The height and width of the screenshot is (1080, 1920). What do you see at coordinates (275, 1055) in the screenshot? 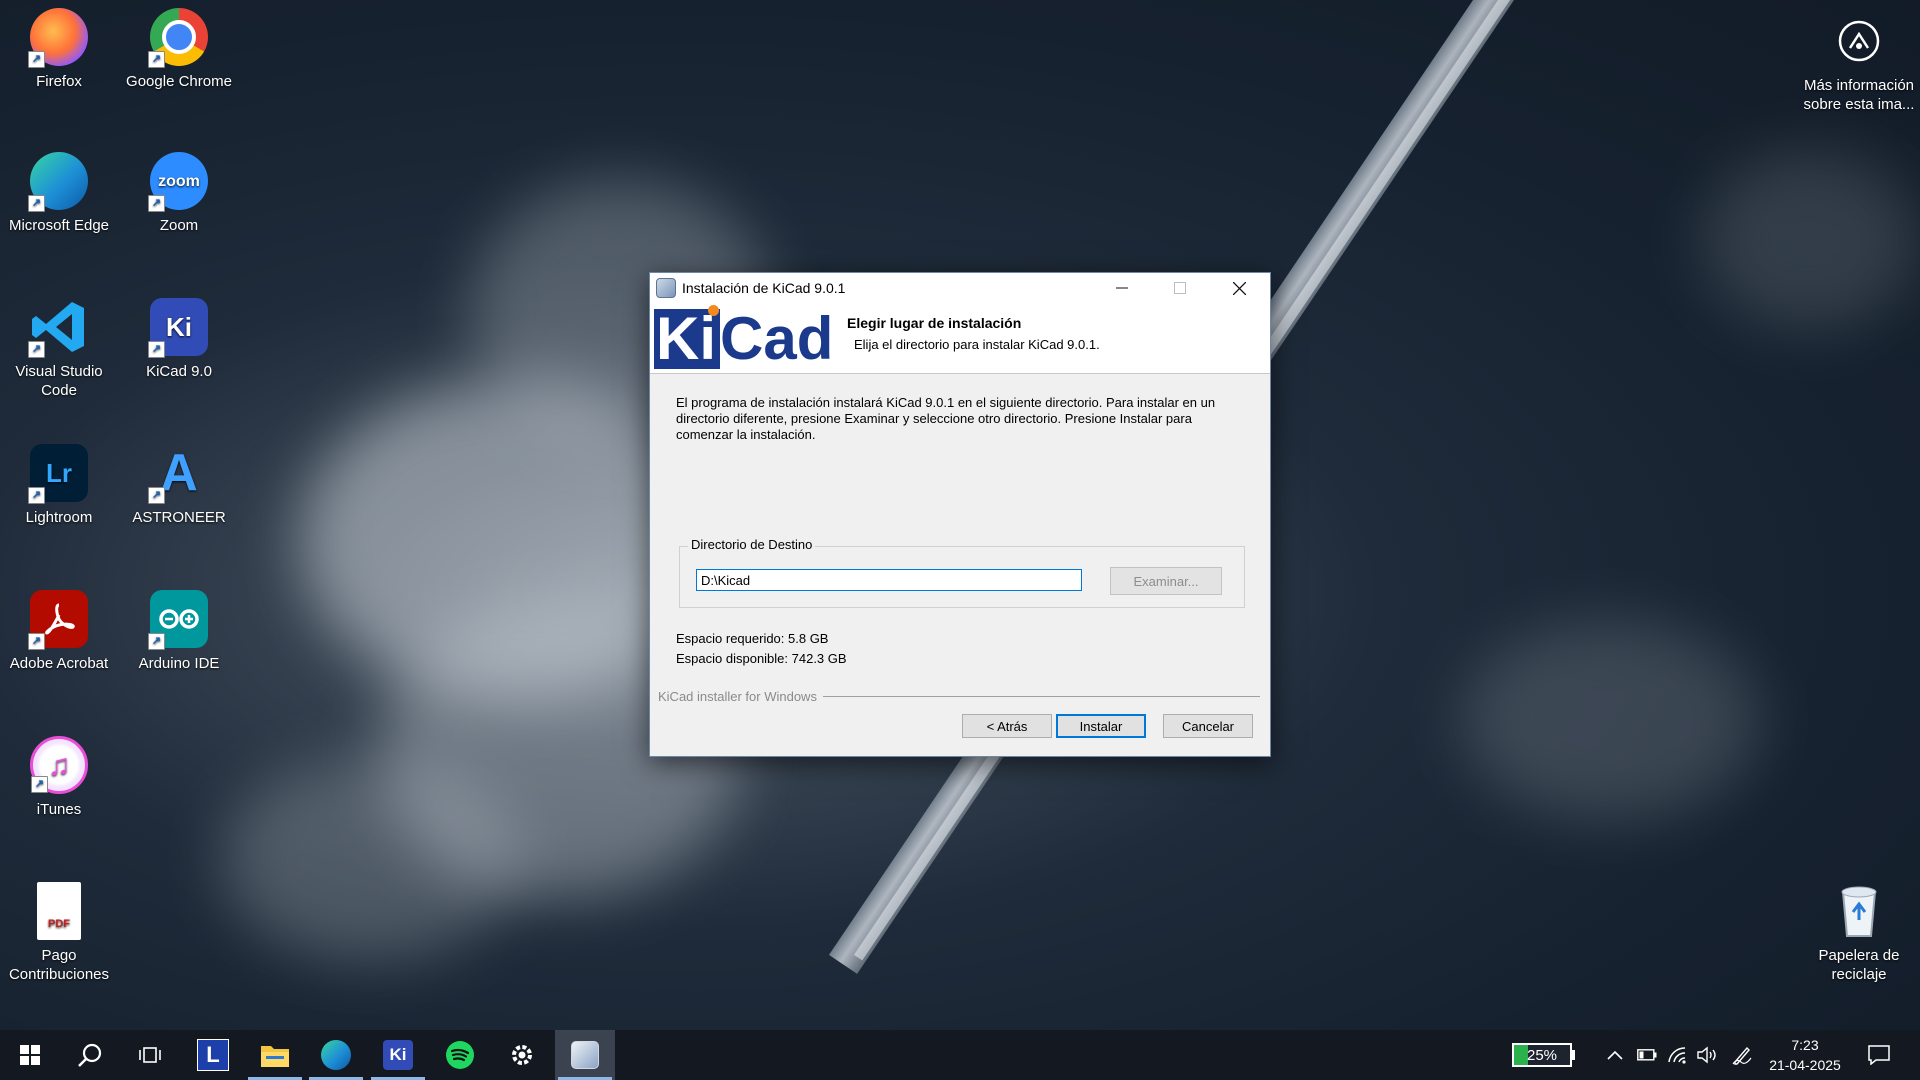
I see `taskbar-file-explorer` at bounding box center [275, 1055].